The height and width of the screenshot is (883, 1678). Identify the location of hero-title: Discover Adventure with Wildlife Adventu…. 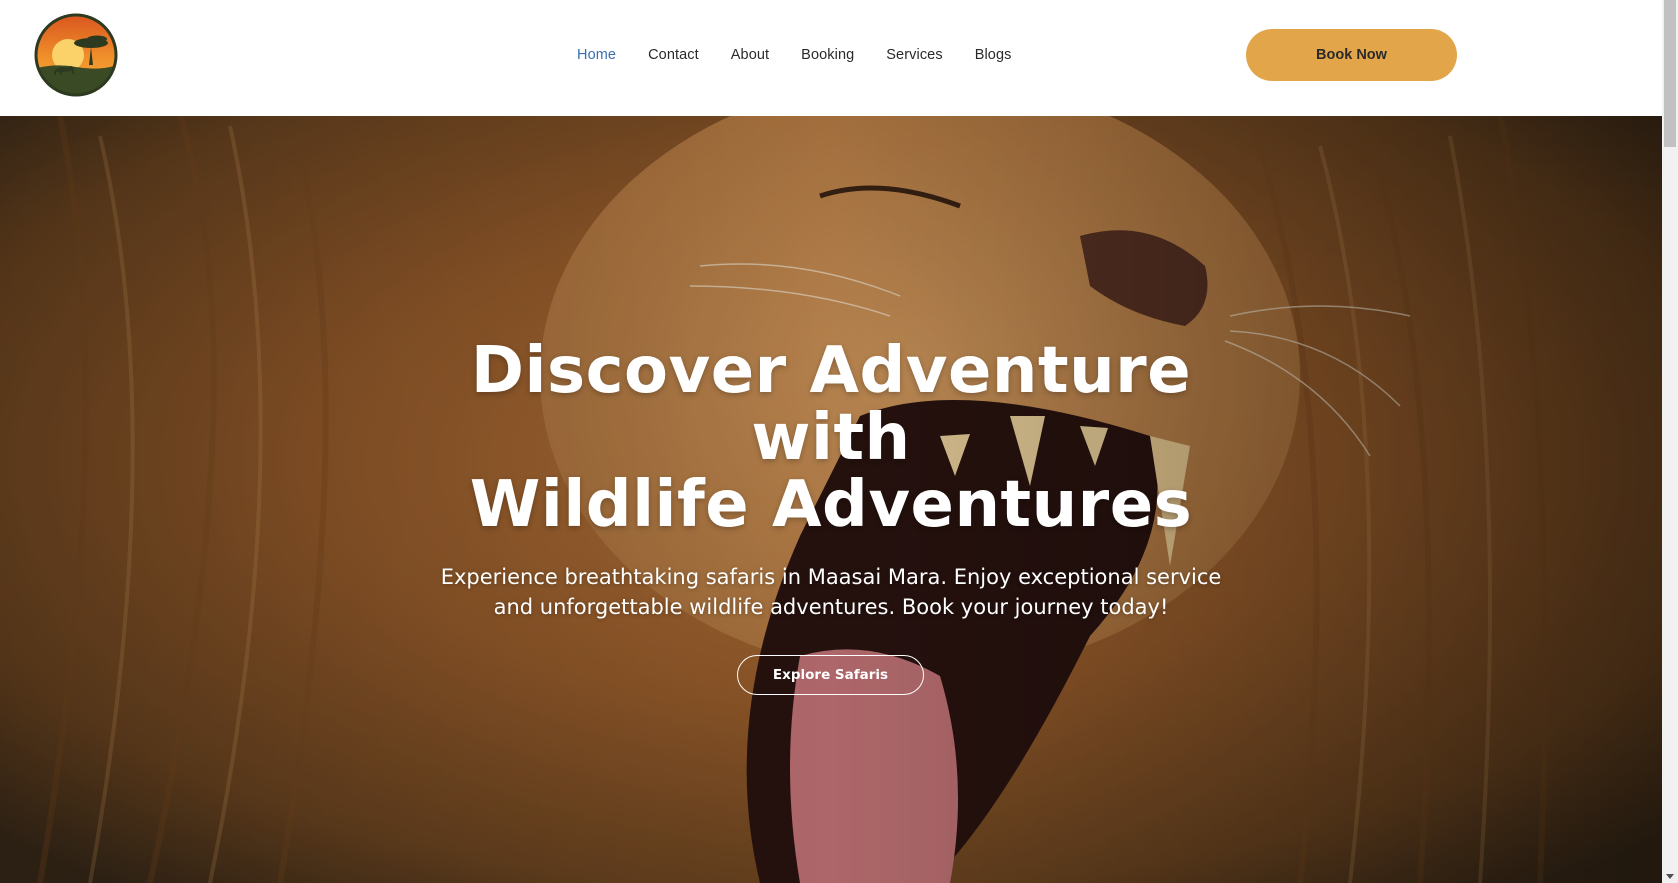
(831, 438).